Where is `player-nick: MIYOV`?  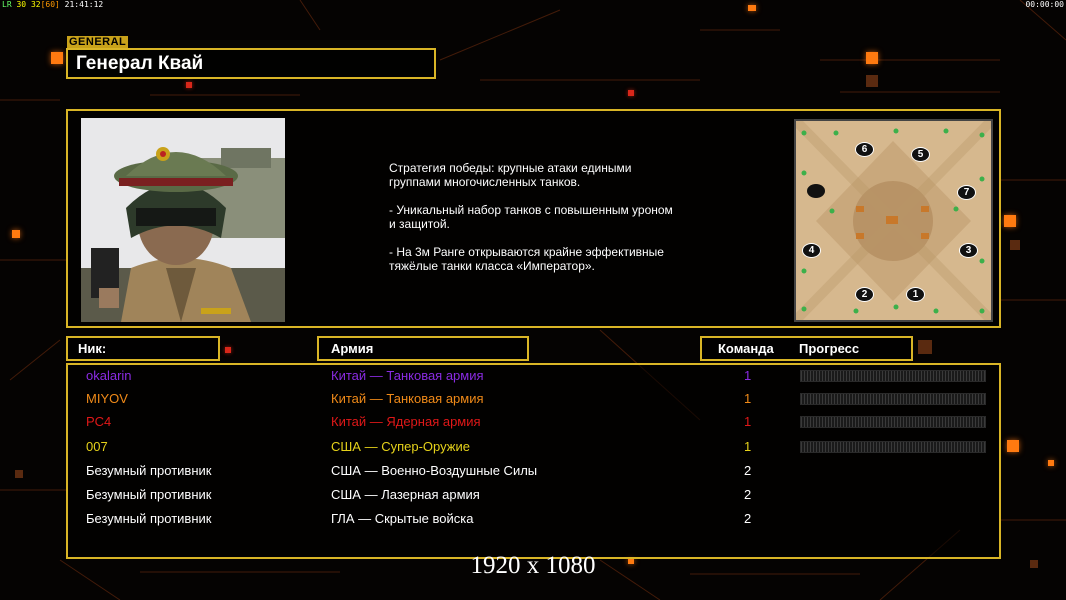
player-nick: MIYOV is located at coordinates (107, 398).